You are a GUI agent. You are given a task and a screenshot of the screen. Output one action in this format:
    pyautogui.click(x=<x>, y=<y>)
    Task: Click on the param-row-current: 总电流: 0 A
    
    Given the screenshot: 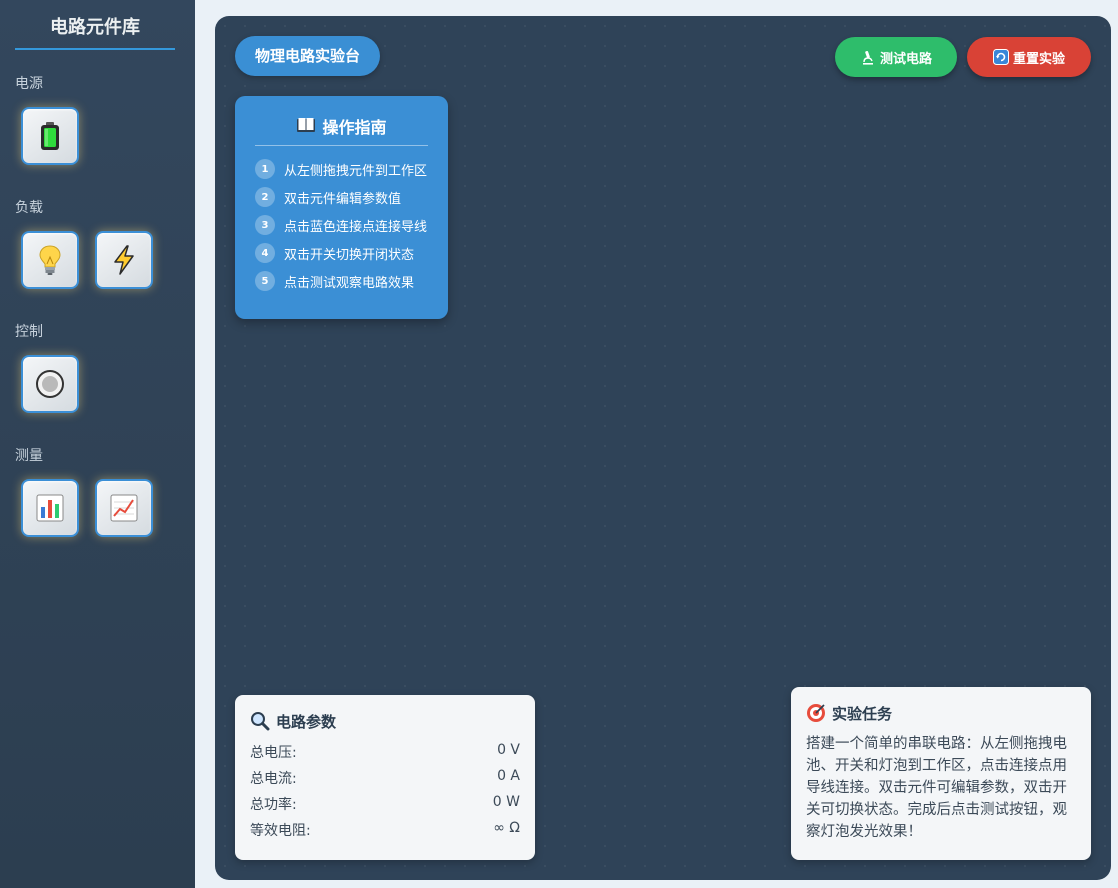 What is the action you would take?
    pyautogui.click(x=385, y=778)
    